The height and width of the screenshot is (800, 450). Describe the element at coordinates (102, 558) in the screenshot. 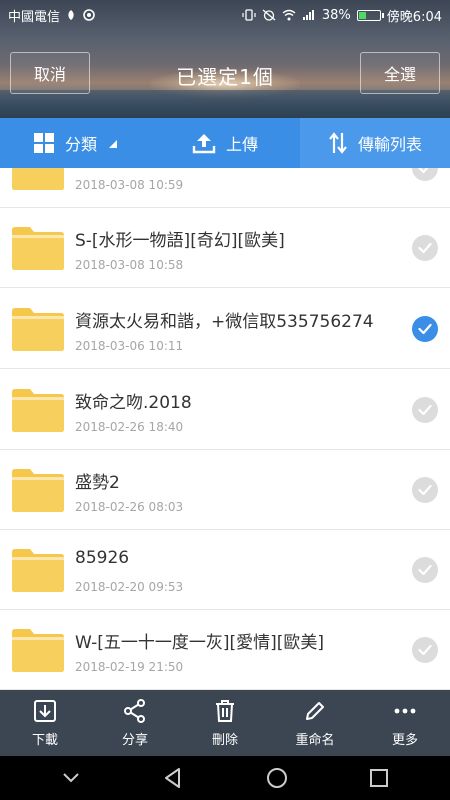

I see `file-name: 85926` at that location.